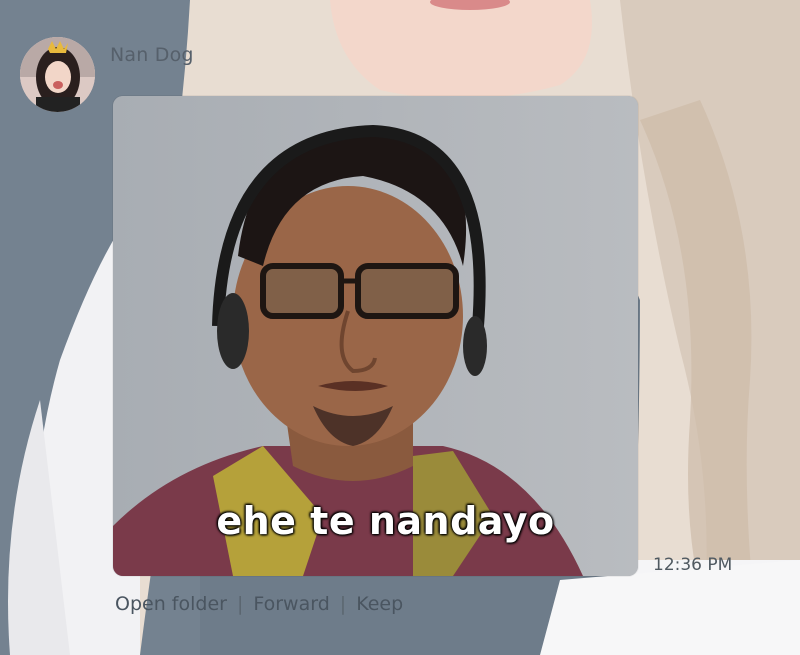 The width and height of the screenshot is (800, 655). I want to click on open-folder-link: Open folder, so click(171, 604).